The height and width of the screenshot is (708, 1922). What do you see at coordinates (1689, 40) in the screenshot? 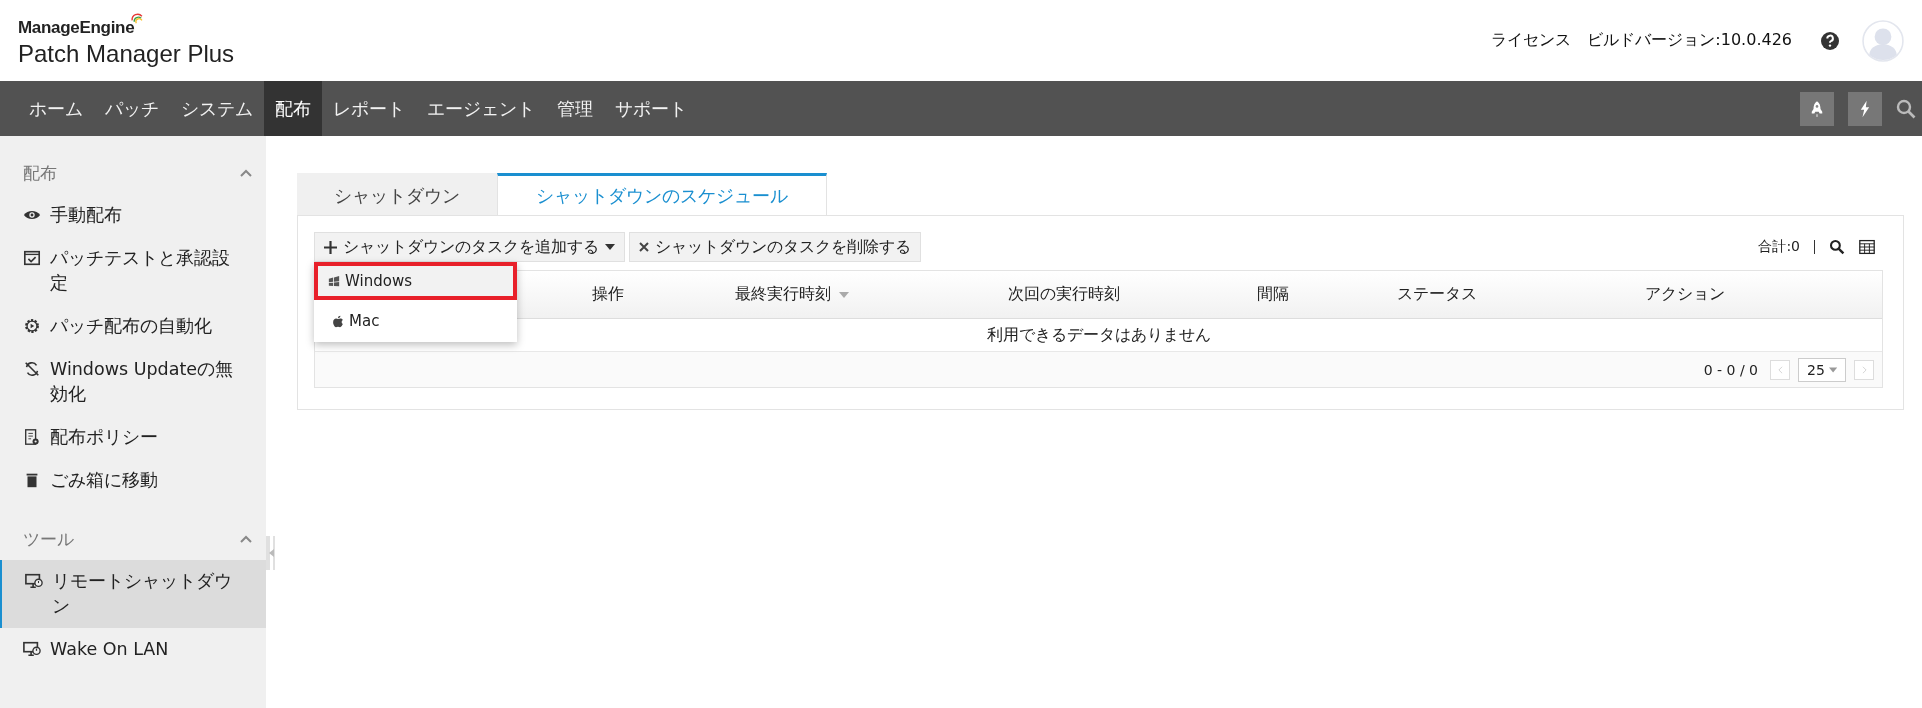
I see `header-link: ビルドバージョン:10.0.426` at bounding box center [1689, 40].